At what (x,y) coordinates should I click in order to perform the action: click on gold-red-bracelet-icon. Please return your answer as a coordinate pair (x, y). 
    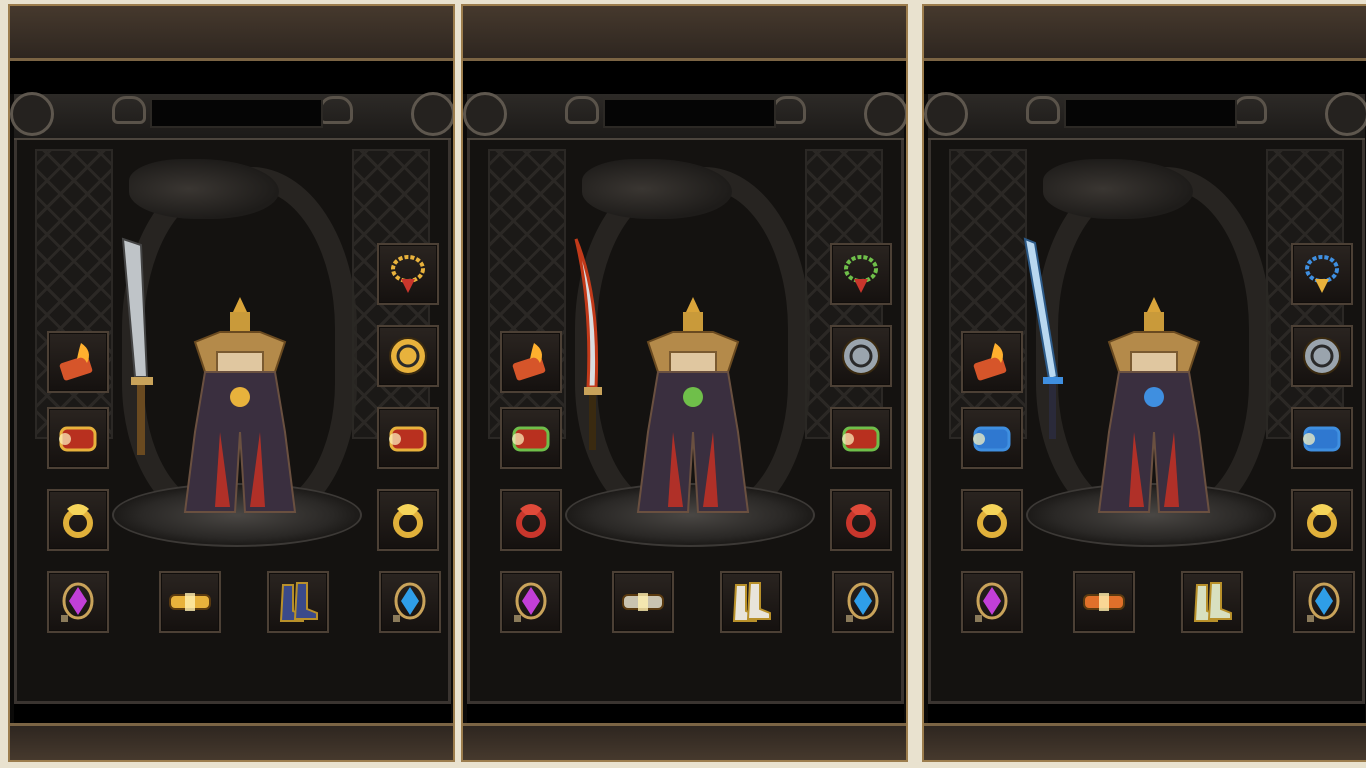
    Looking at the image, I should click on (408, 438).